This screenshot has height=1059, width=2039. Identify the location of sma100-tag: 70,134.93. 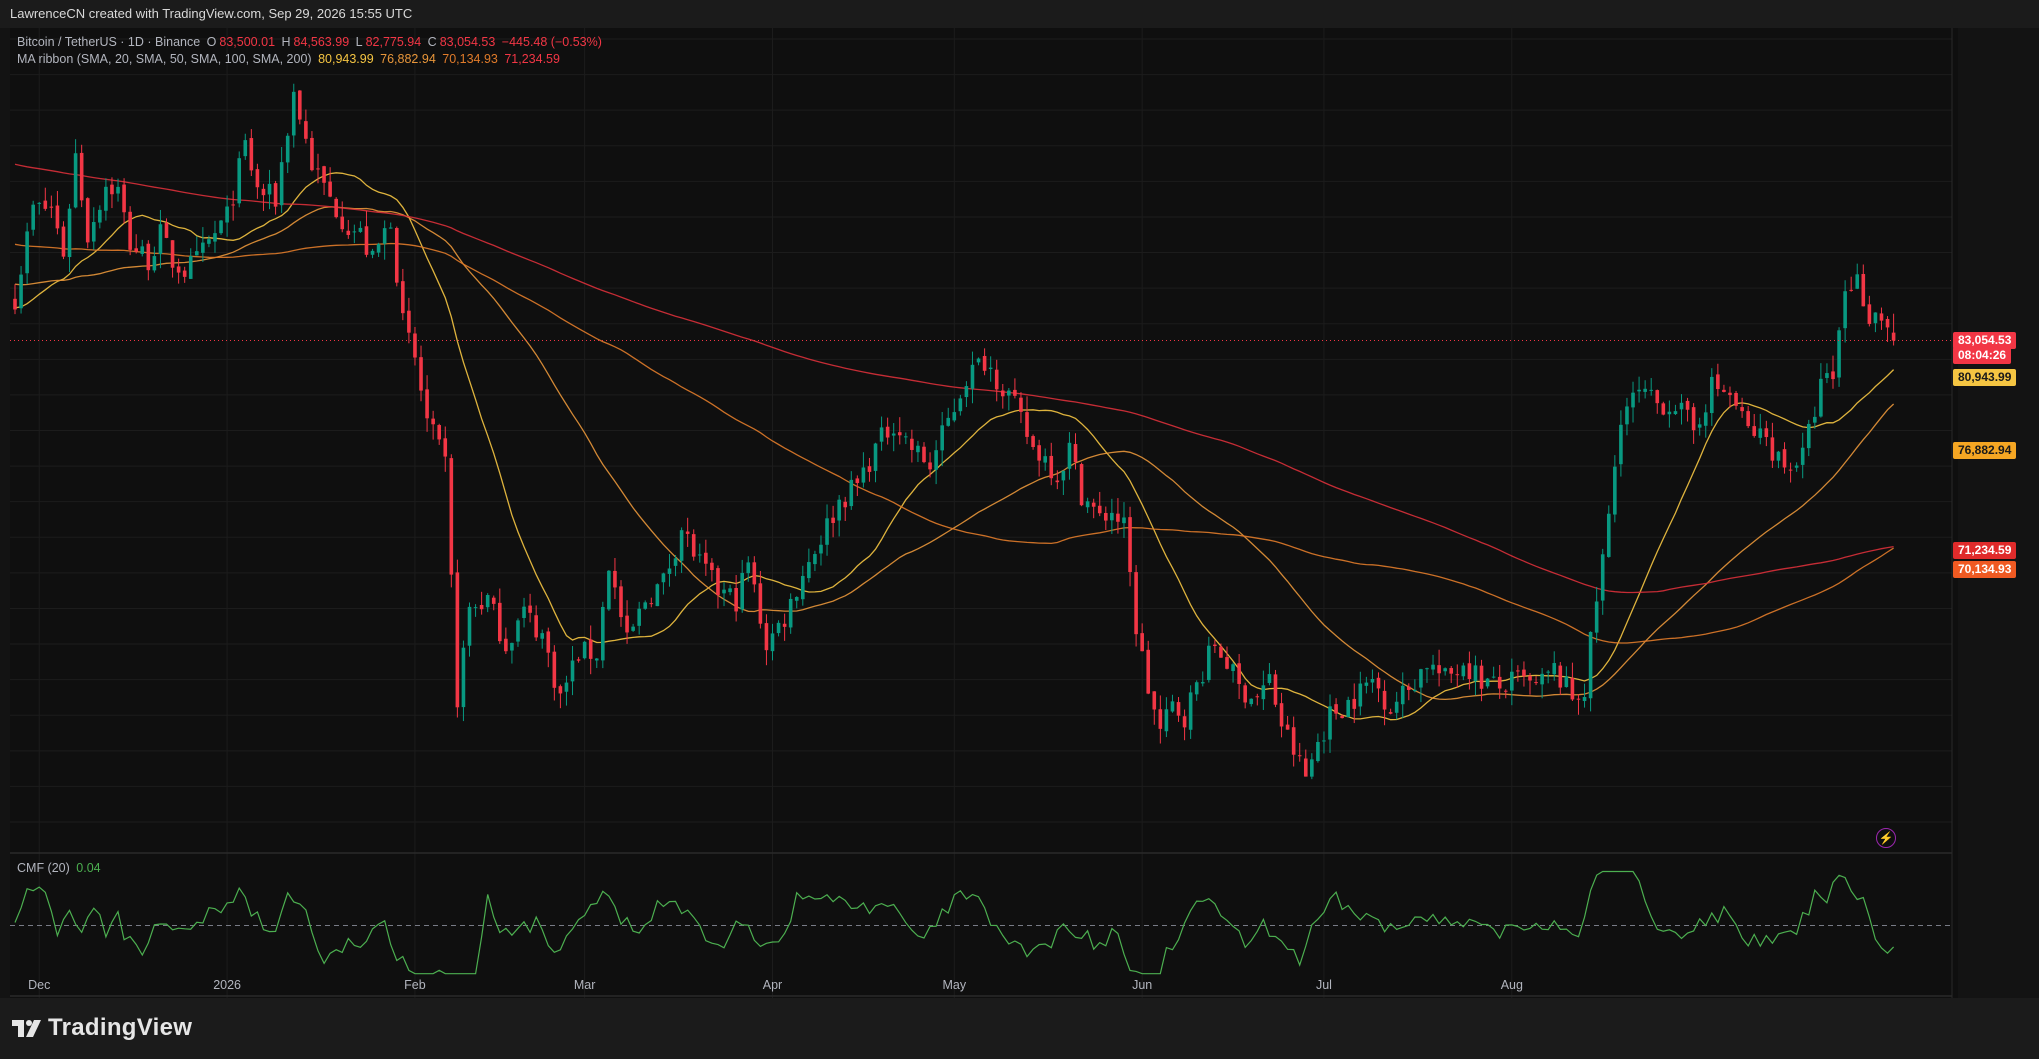
(1985, 569).